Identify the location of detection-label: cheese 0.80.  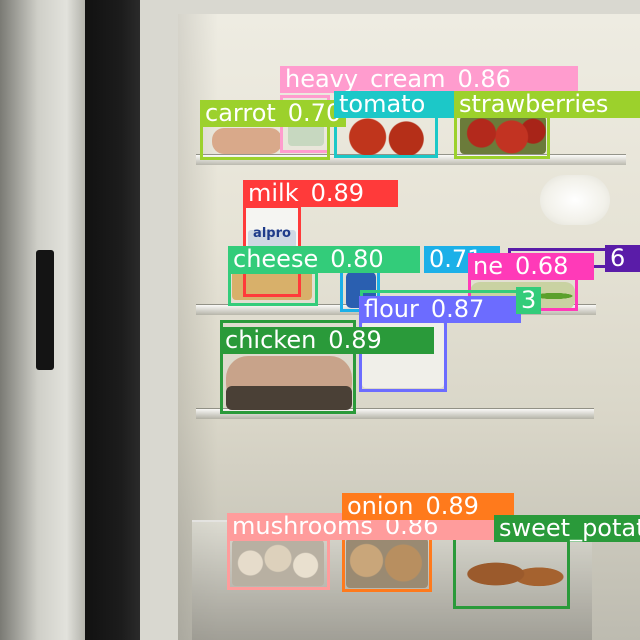
(324, 259).